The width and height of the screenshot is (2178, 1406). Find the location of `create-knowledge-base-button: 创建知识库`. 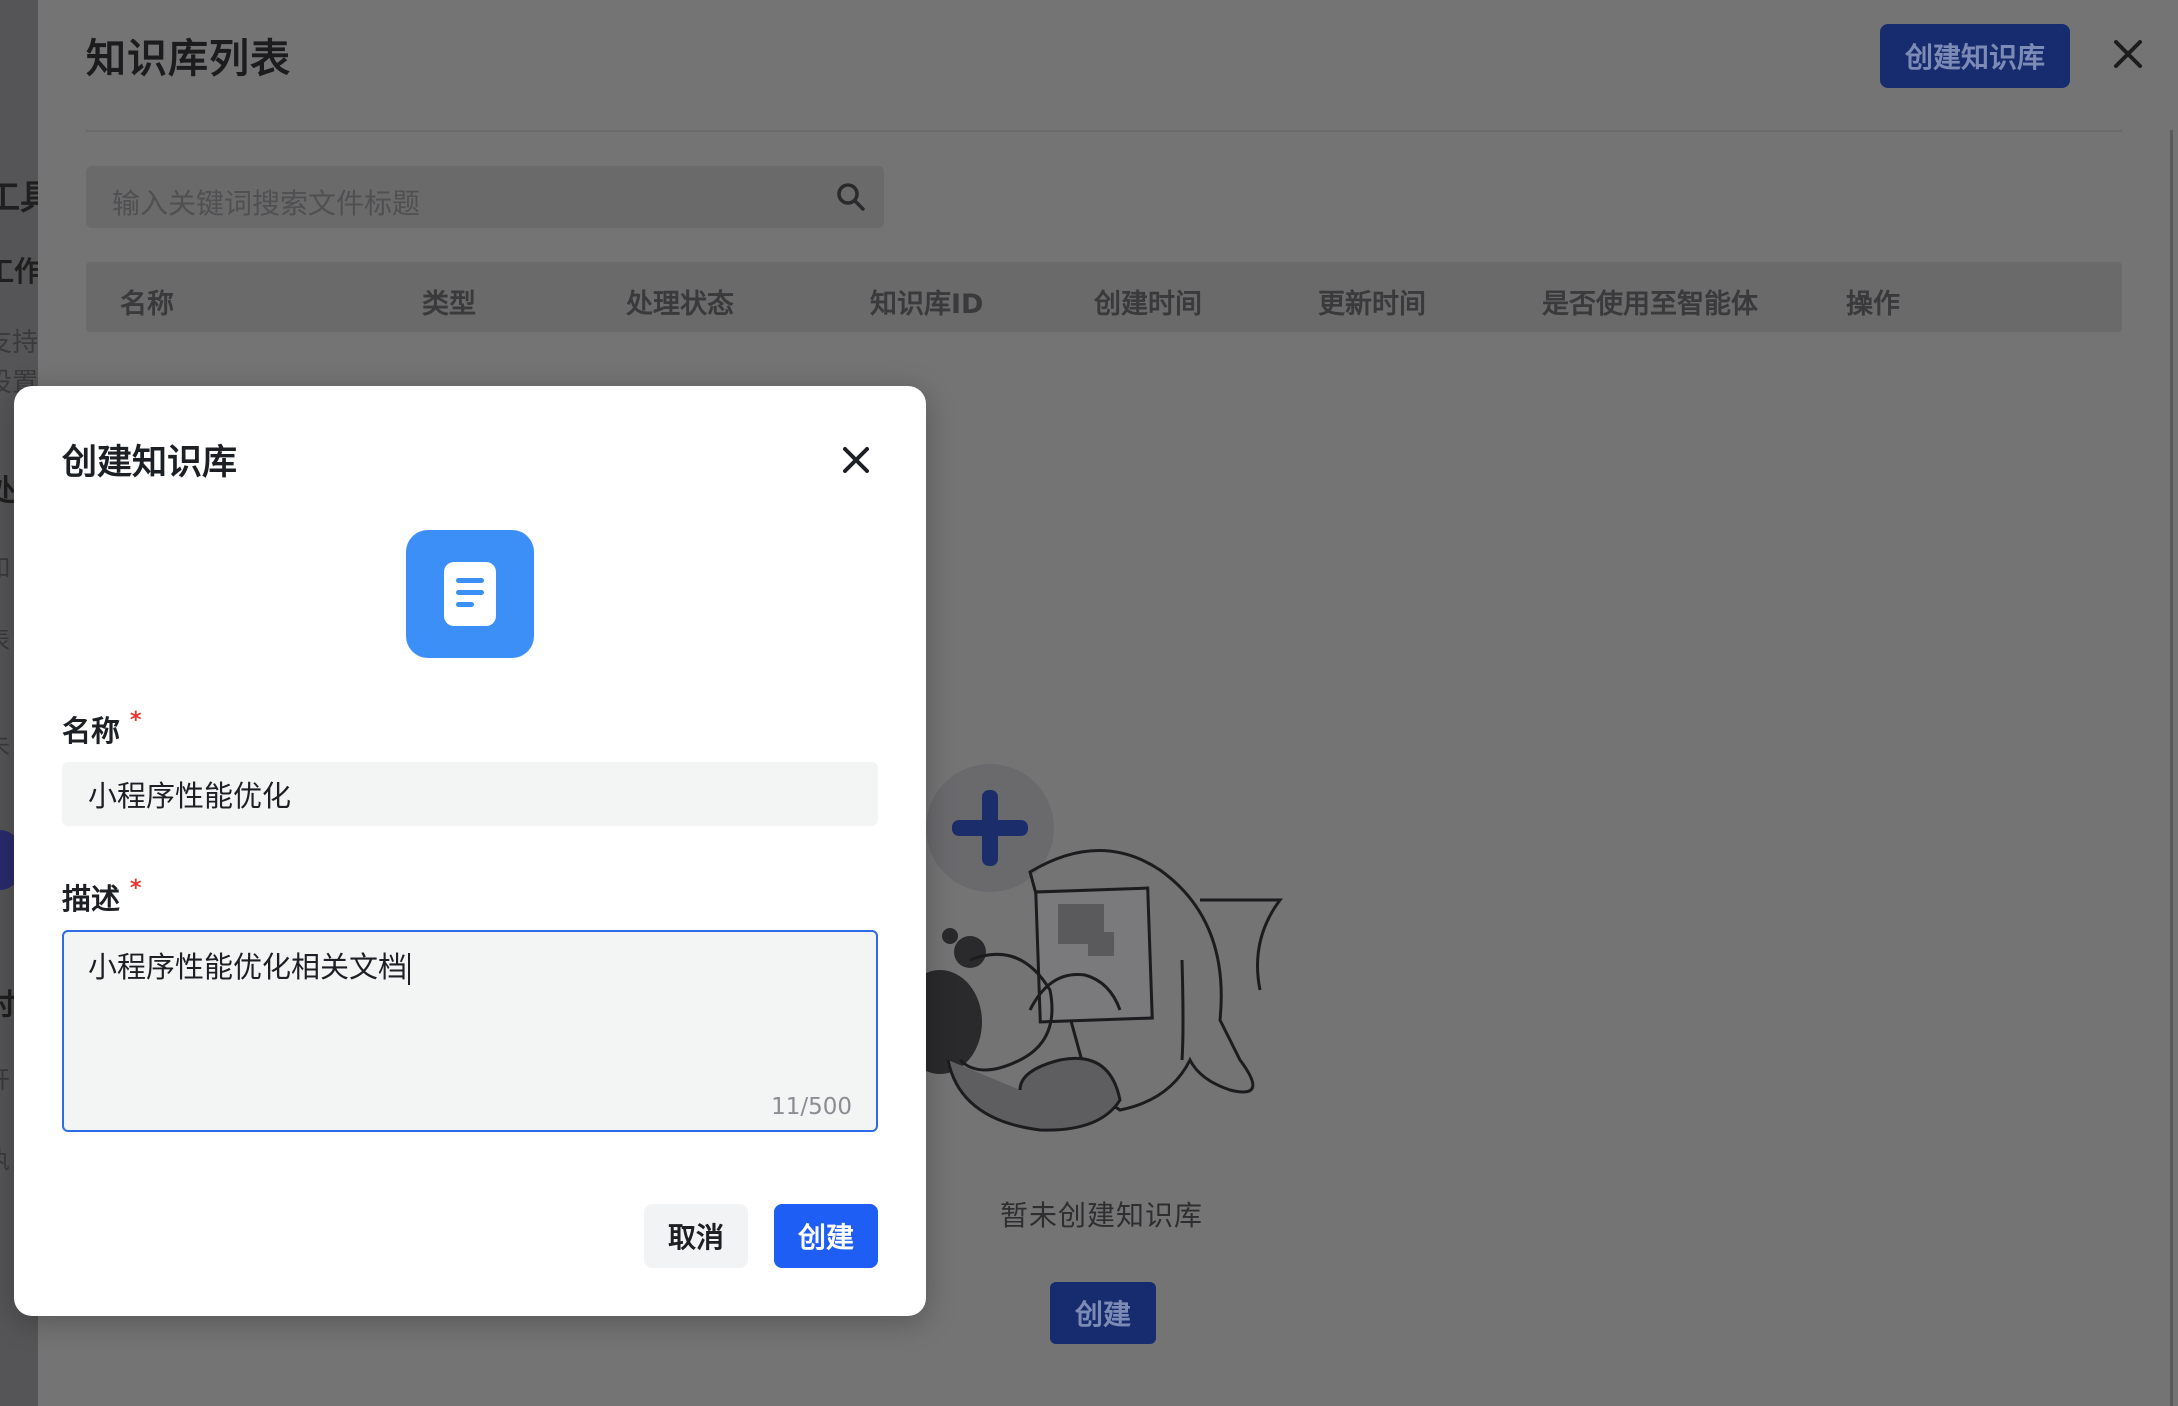

create-knowledge-base-button: 创建知识库 is located at coordinates (1975, 56).